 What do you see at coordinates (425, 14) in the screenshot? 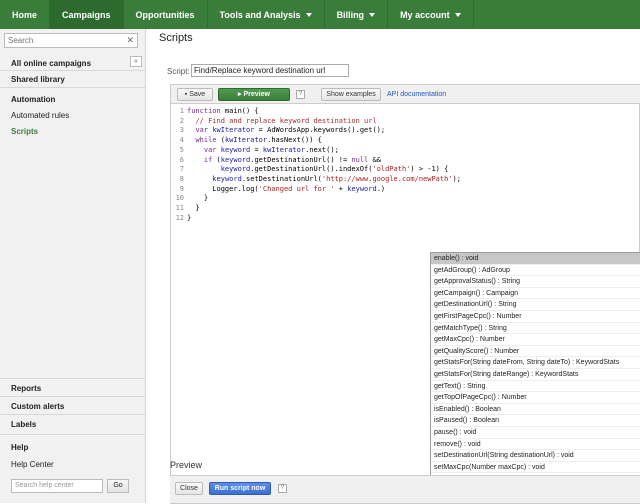
I see `tab-my-account-label: My account` at bounding box center [425, 14].